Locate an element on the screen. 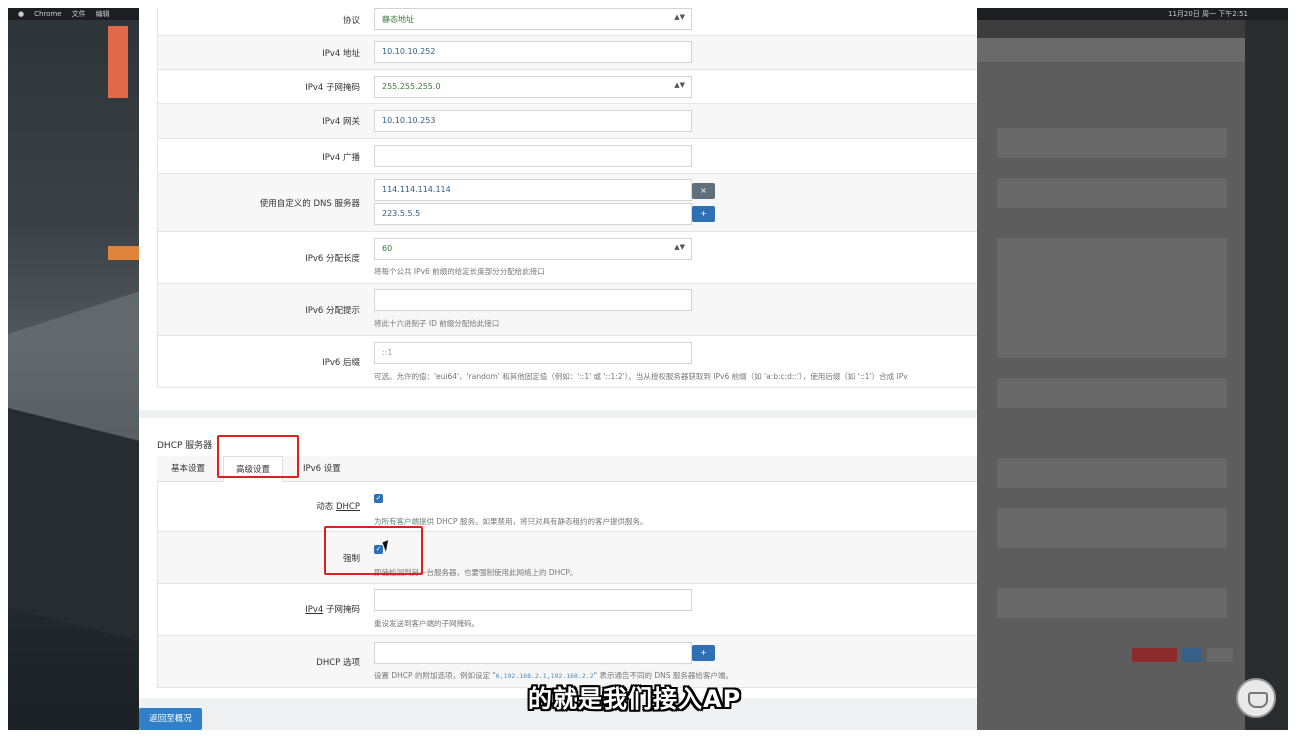 The height and width of the screenshot is (736, 1296). menu-file: 文件 is located at coordinates (79, 14).